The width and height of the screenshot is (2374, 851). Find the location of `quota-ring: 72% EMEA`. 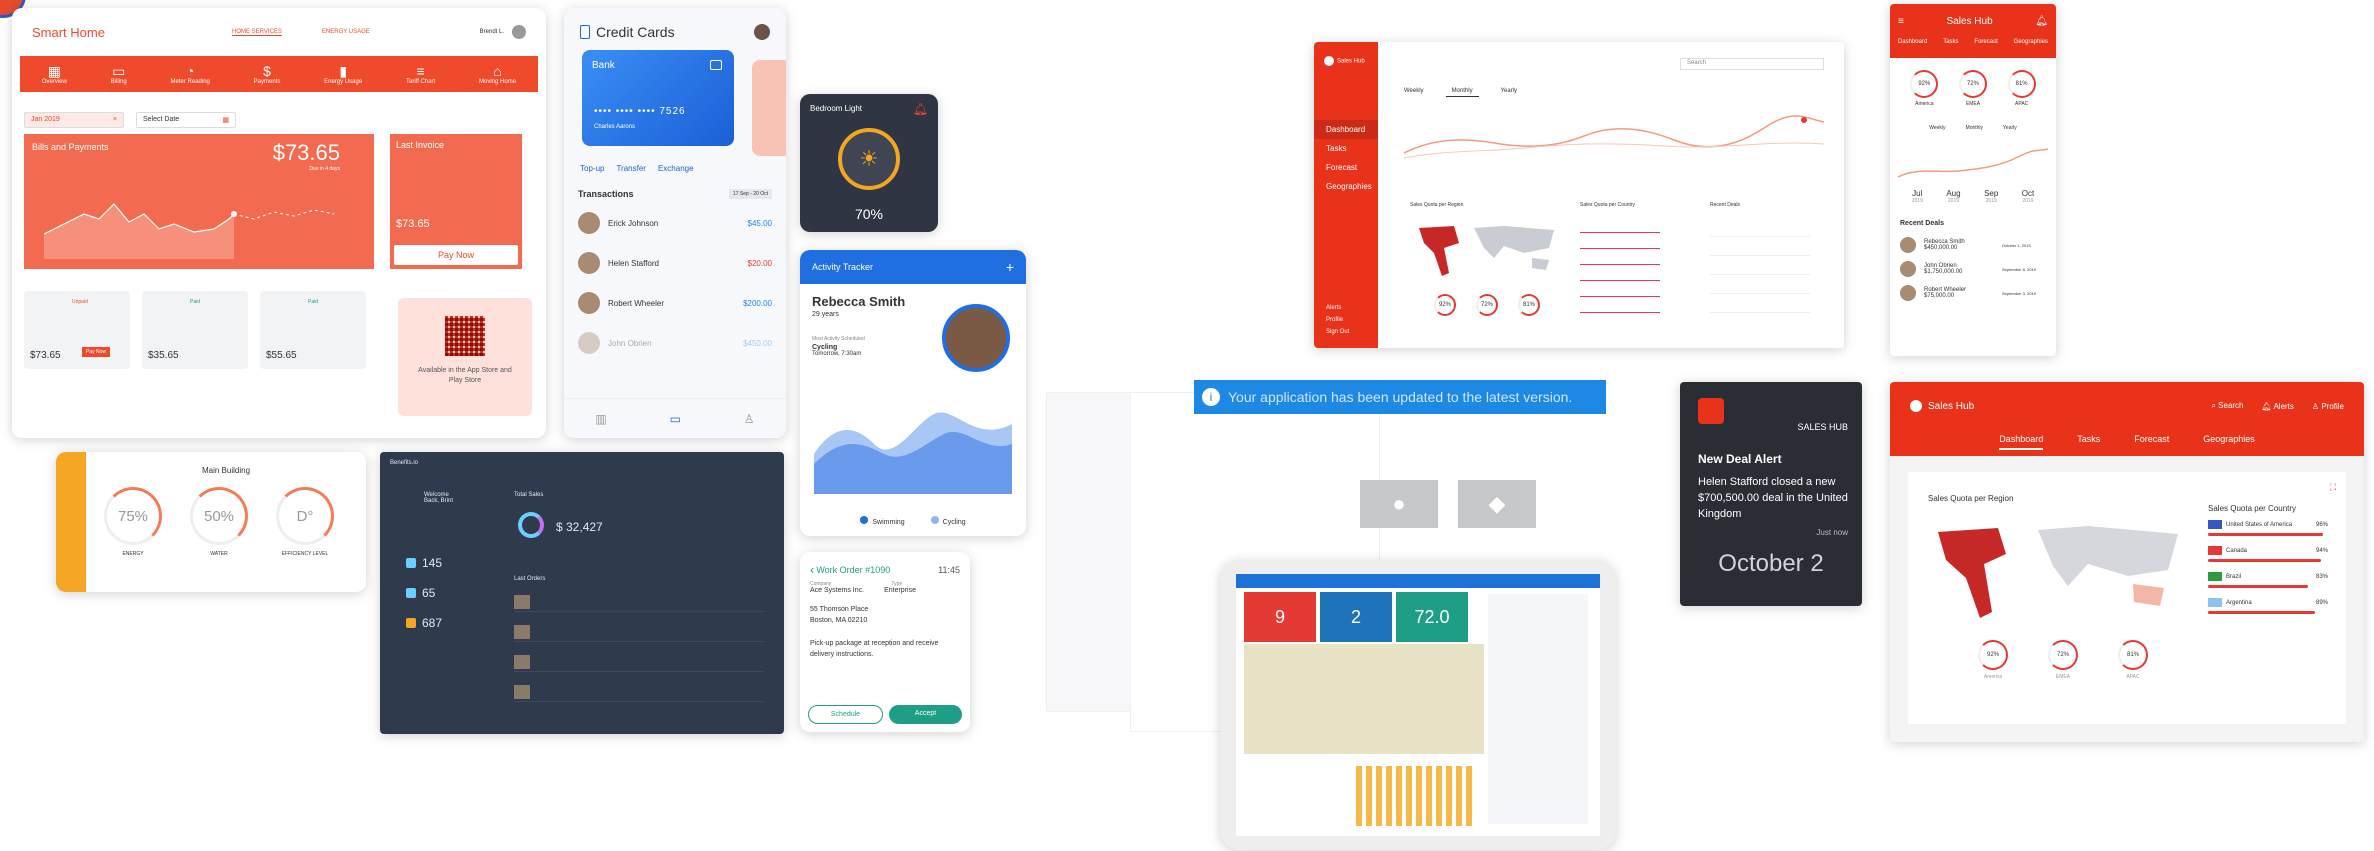

quota-ring: 72% EMEA is located at coordinates (1972, 88).